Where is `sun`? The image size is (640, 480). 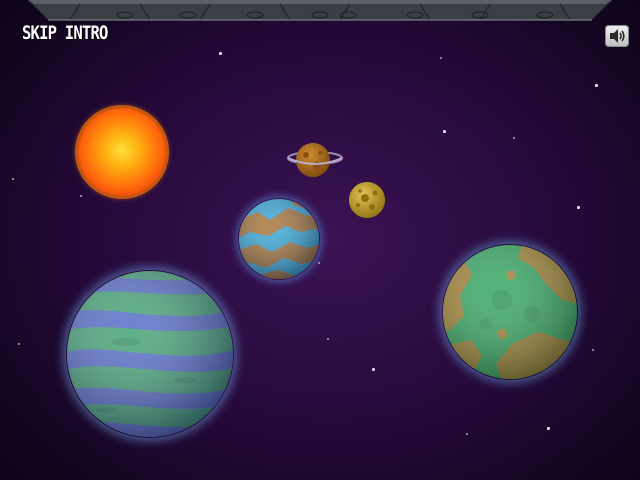 sun is located at coordinates (122, 152).